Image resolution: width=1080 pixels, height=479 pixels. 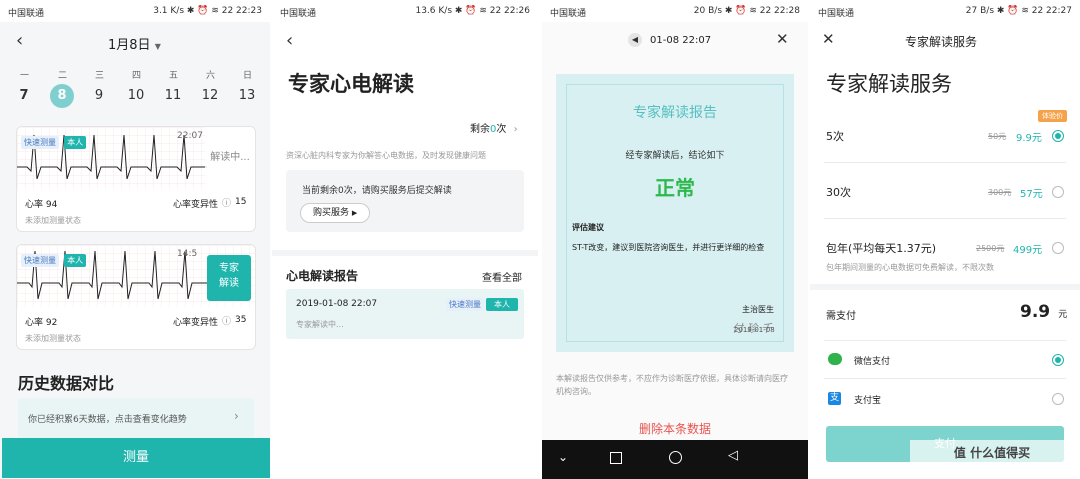 I want to click on heart-rate: 心率 94, so click(x=41, y=205).